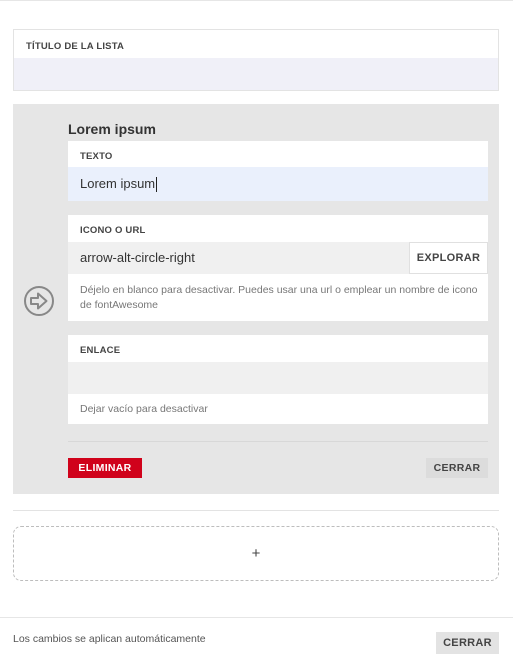 The width and height of the screenshot is (513, 659). I want to click on list-title-input, so click(256, 74).